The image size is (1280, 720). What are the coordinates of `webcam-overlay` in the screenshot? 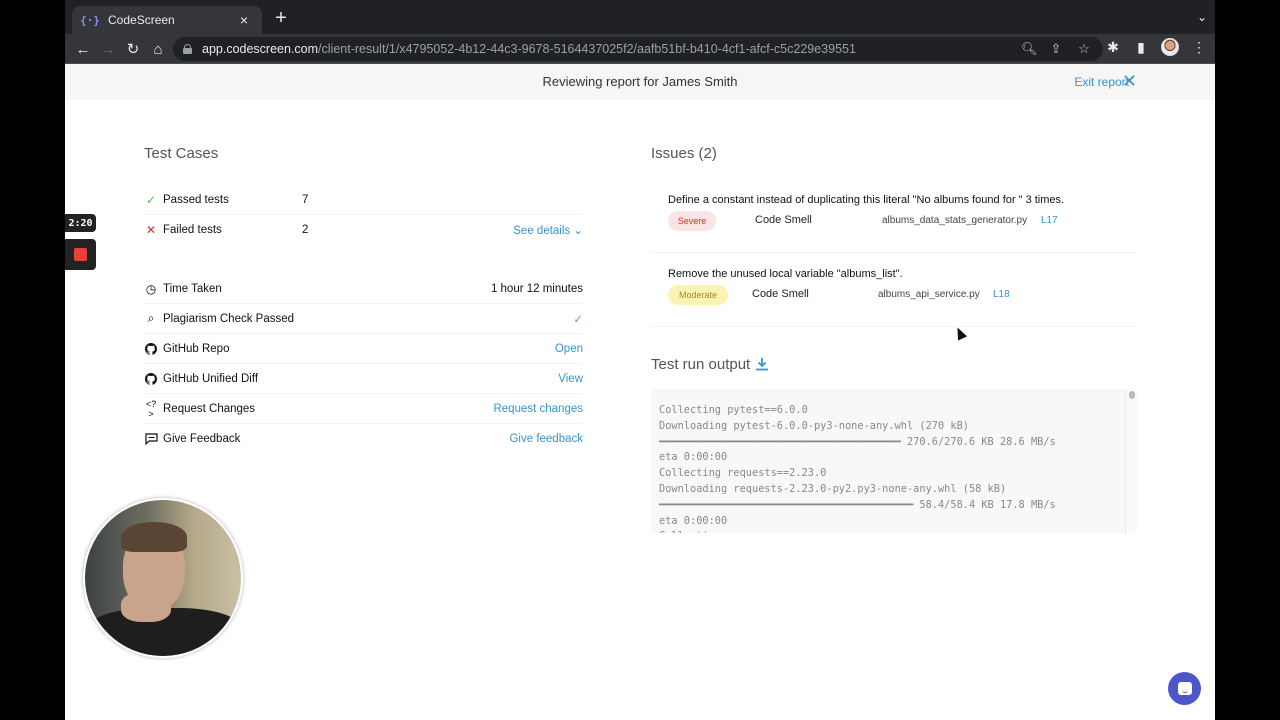 It's located at (163, 578).